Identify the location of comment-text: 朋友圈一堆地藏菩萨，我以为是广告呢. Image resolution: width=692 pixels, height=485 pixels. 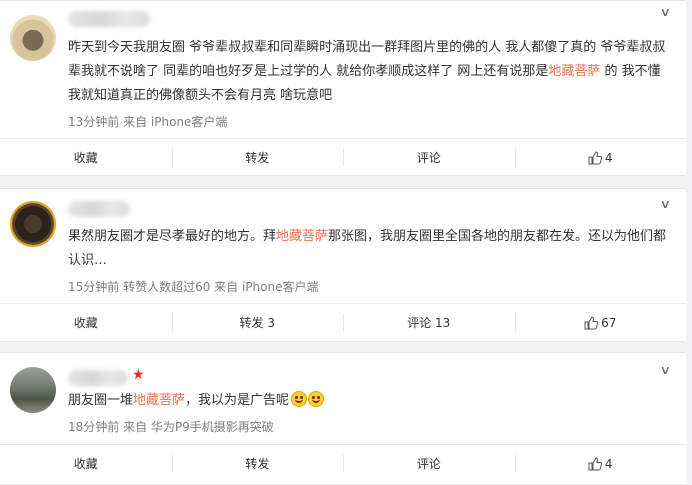
(370, 401).